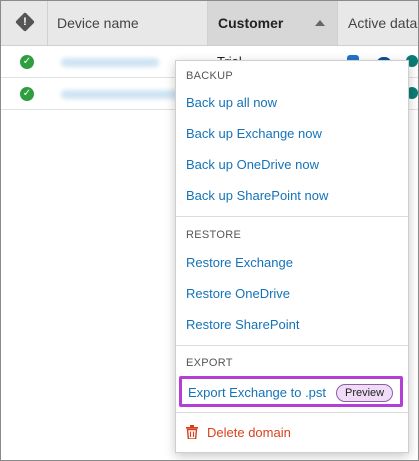 The height and width of the screenshot is (461, 419). Describe the element at coordinates (252, 164) in the screenshot. I see `menu-item-back-up-onedrive: Back up OneDrive now` at that location.